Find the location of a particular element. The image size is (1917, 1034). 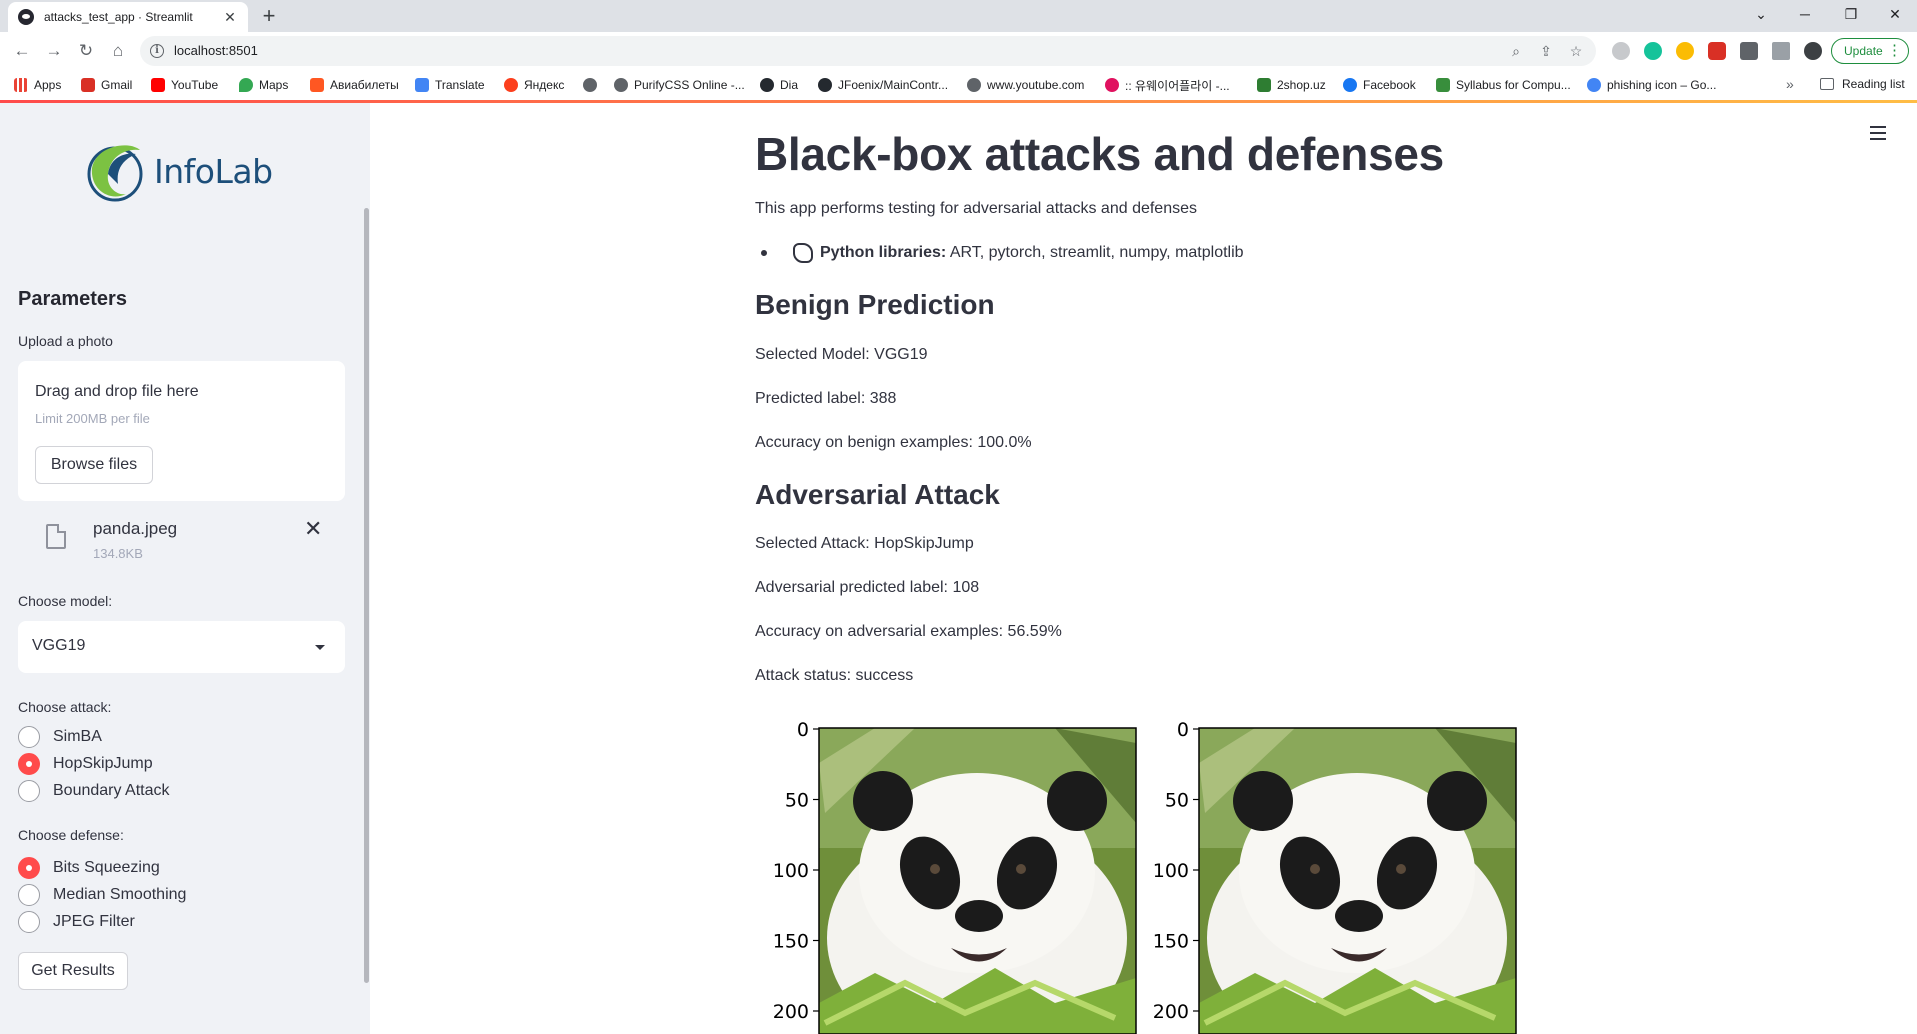

radio-label: SimBA is located at coordinates (77, 736).